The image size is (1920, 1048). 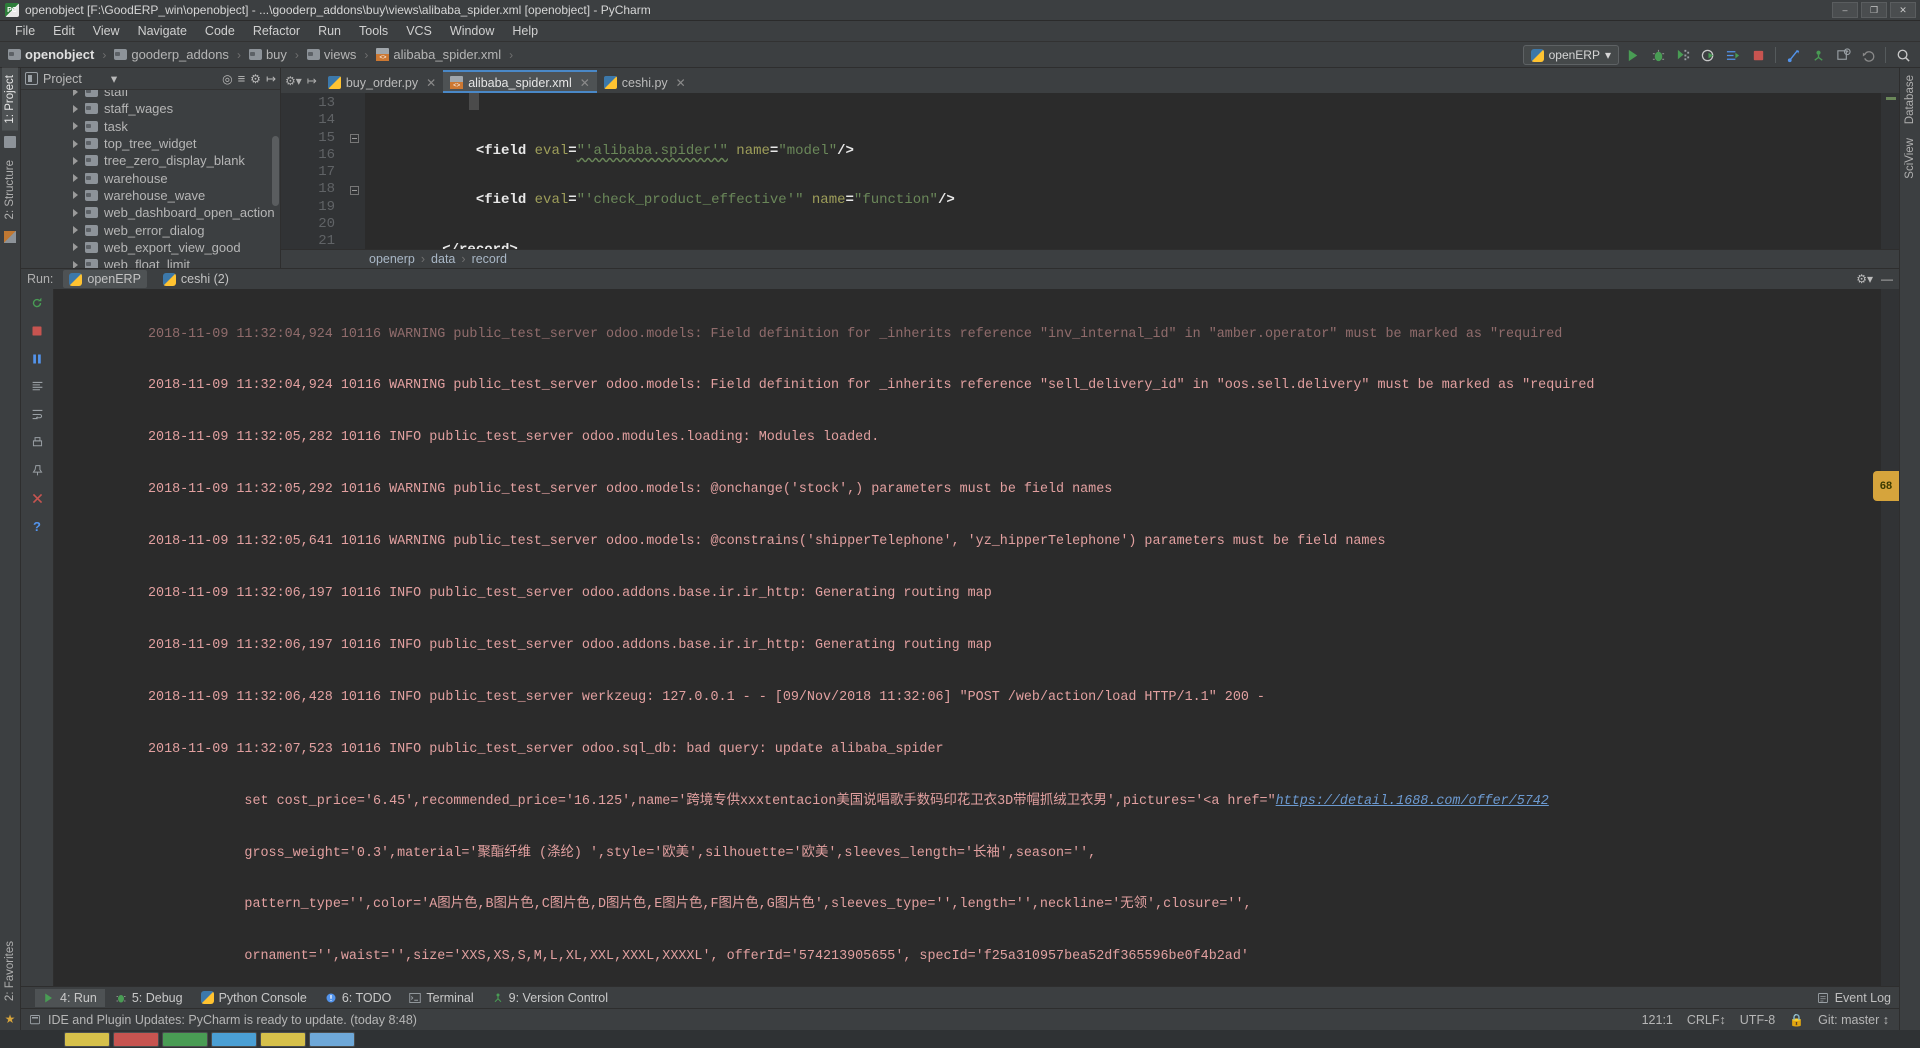 What do you see at coordinates (1818, 55) in the screenshot?
I see `vcs-commit-button` at bounding box center [1818, 55].